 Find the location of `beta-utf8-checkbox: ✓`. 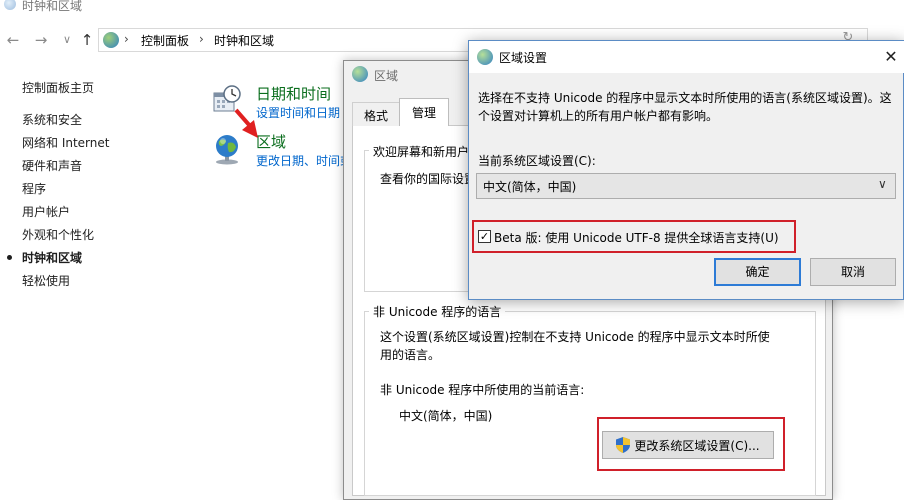

beta-utf8-checkbox: ✓ is located at coordinates (484, 236).